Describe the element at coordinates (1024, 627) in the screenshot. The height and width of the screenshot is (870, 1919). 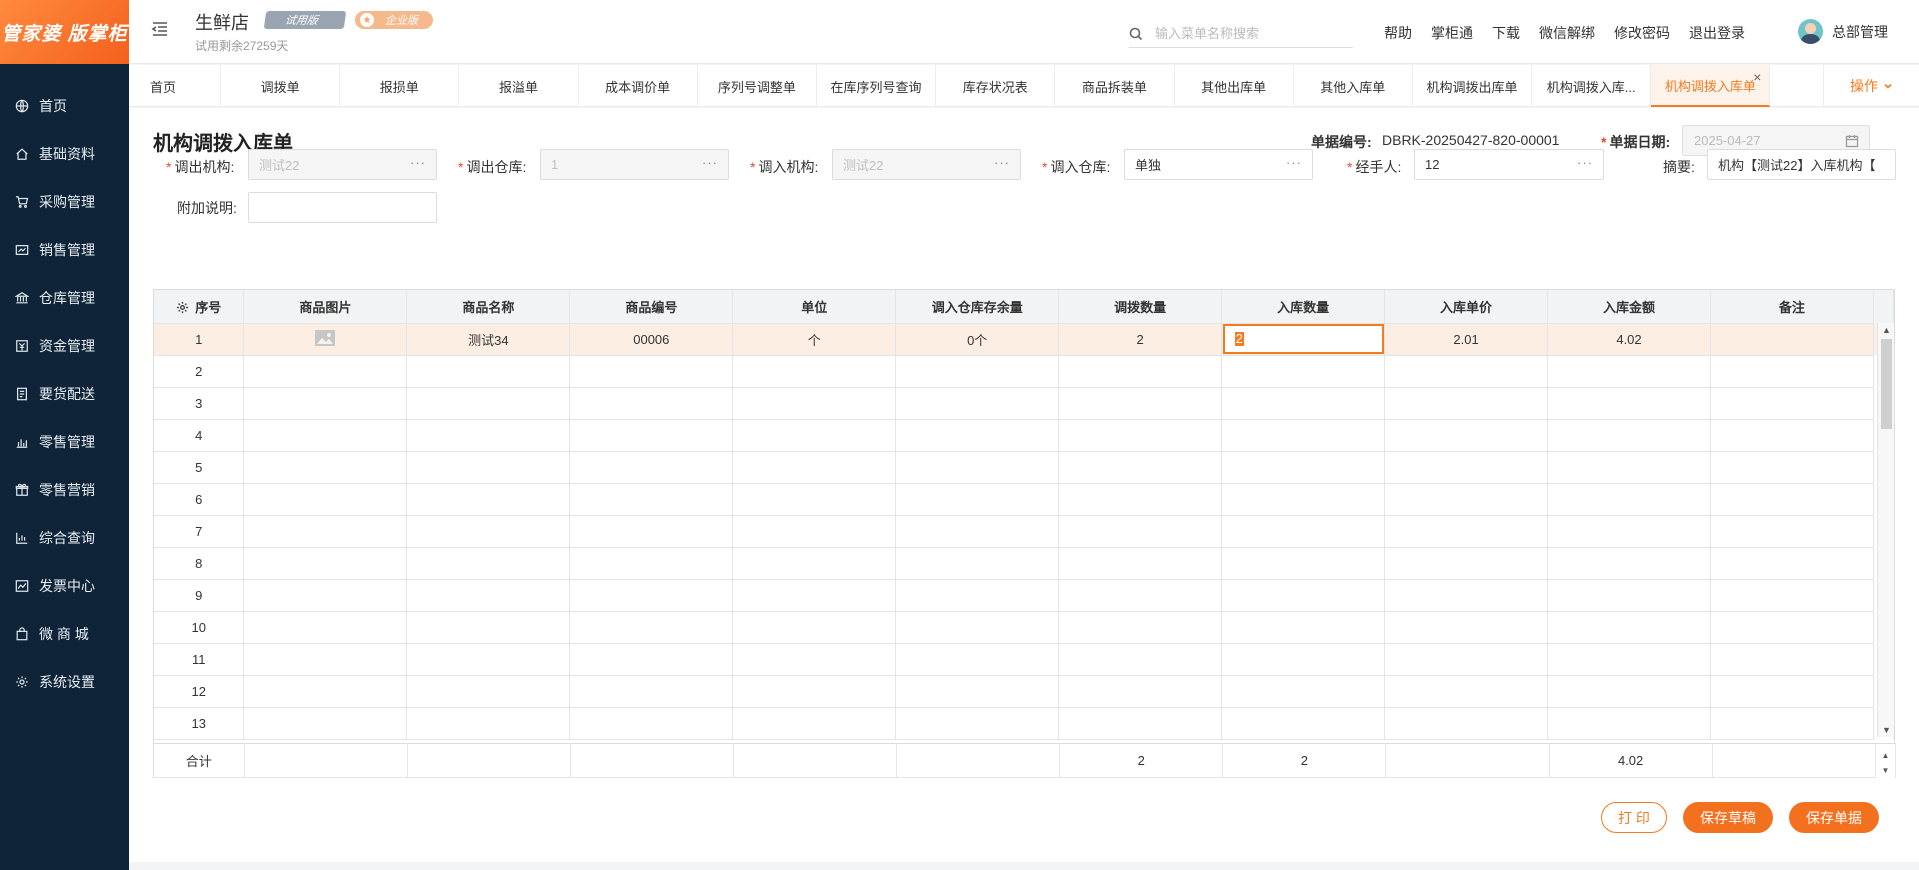
I see `table-row: 10` at that location.